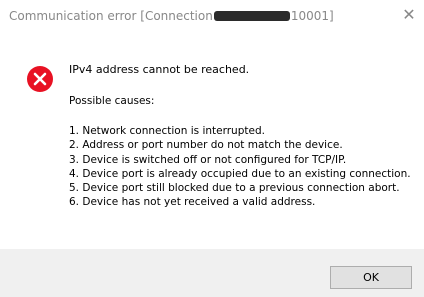 The image size is (424, 297). I want to click on close-icon: ✕, so click(409, 14).